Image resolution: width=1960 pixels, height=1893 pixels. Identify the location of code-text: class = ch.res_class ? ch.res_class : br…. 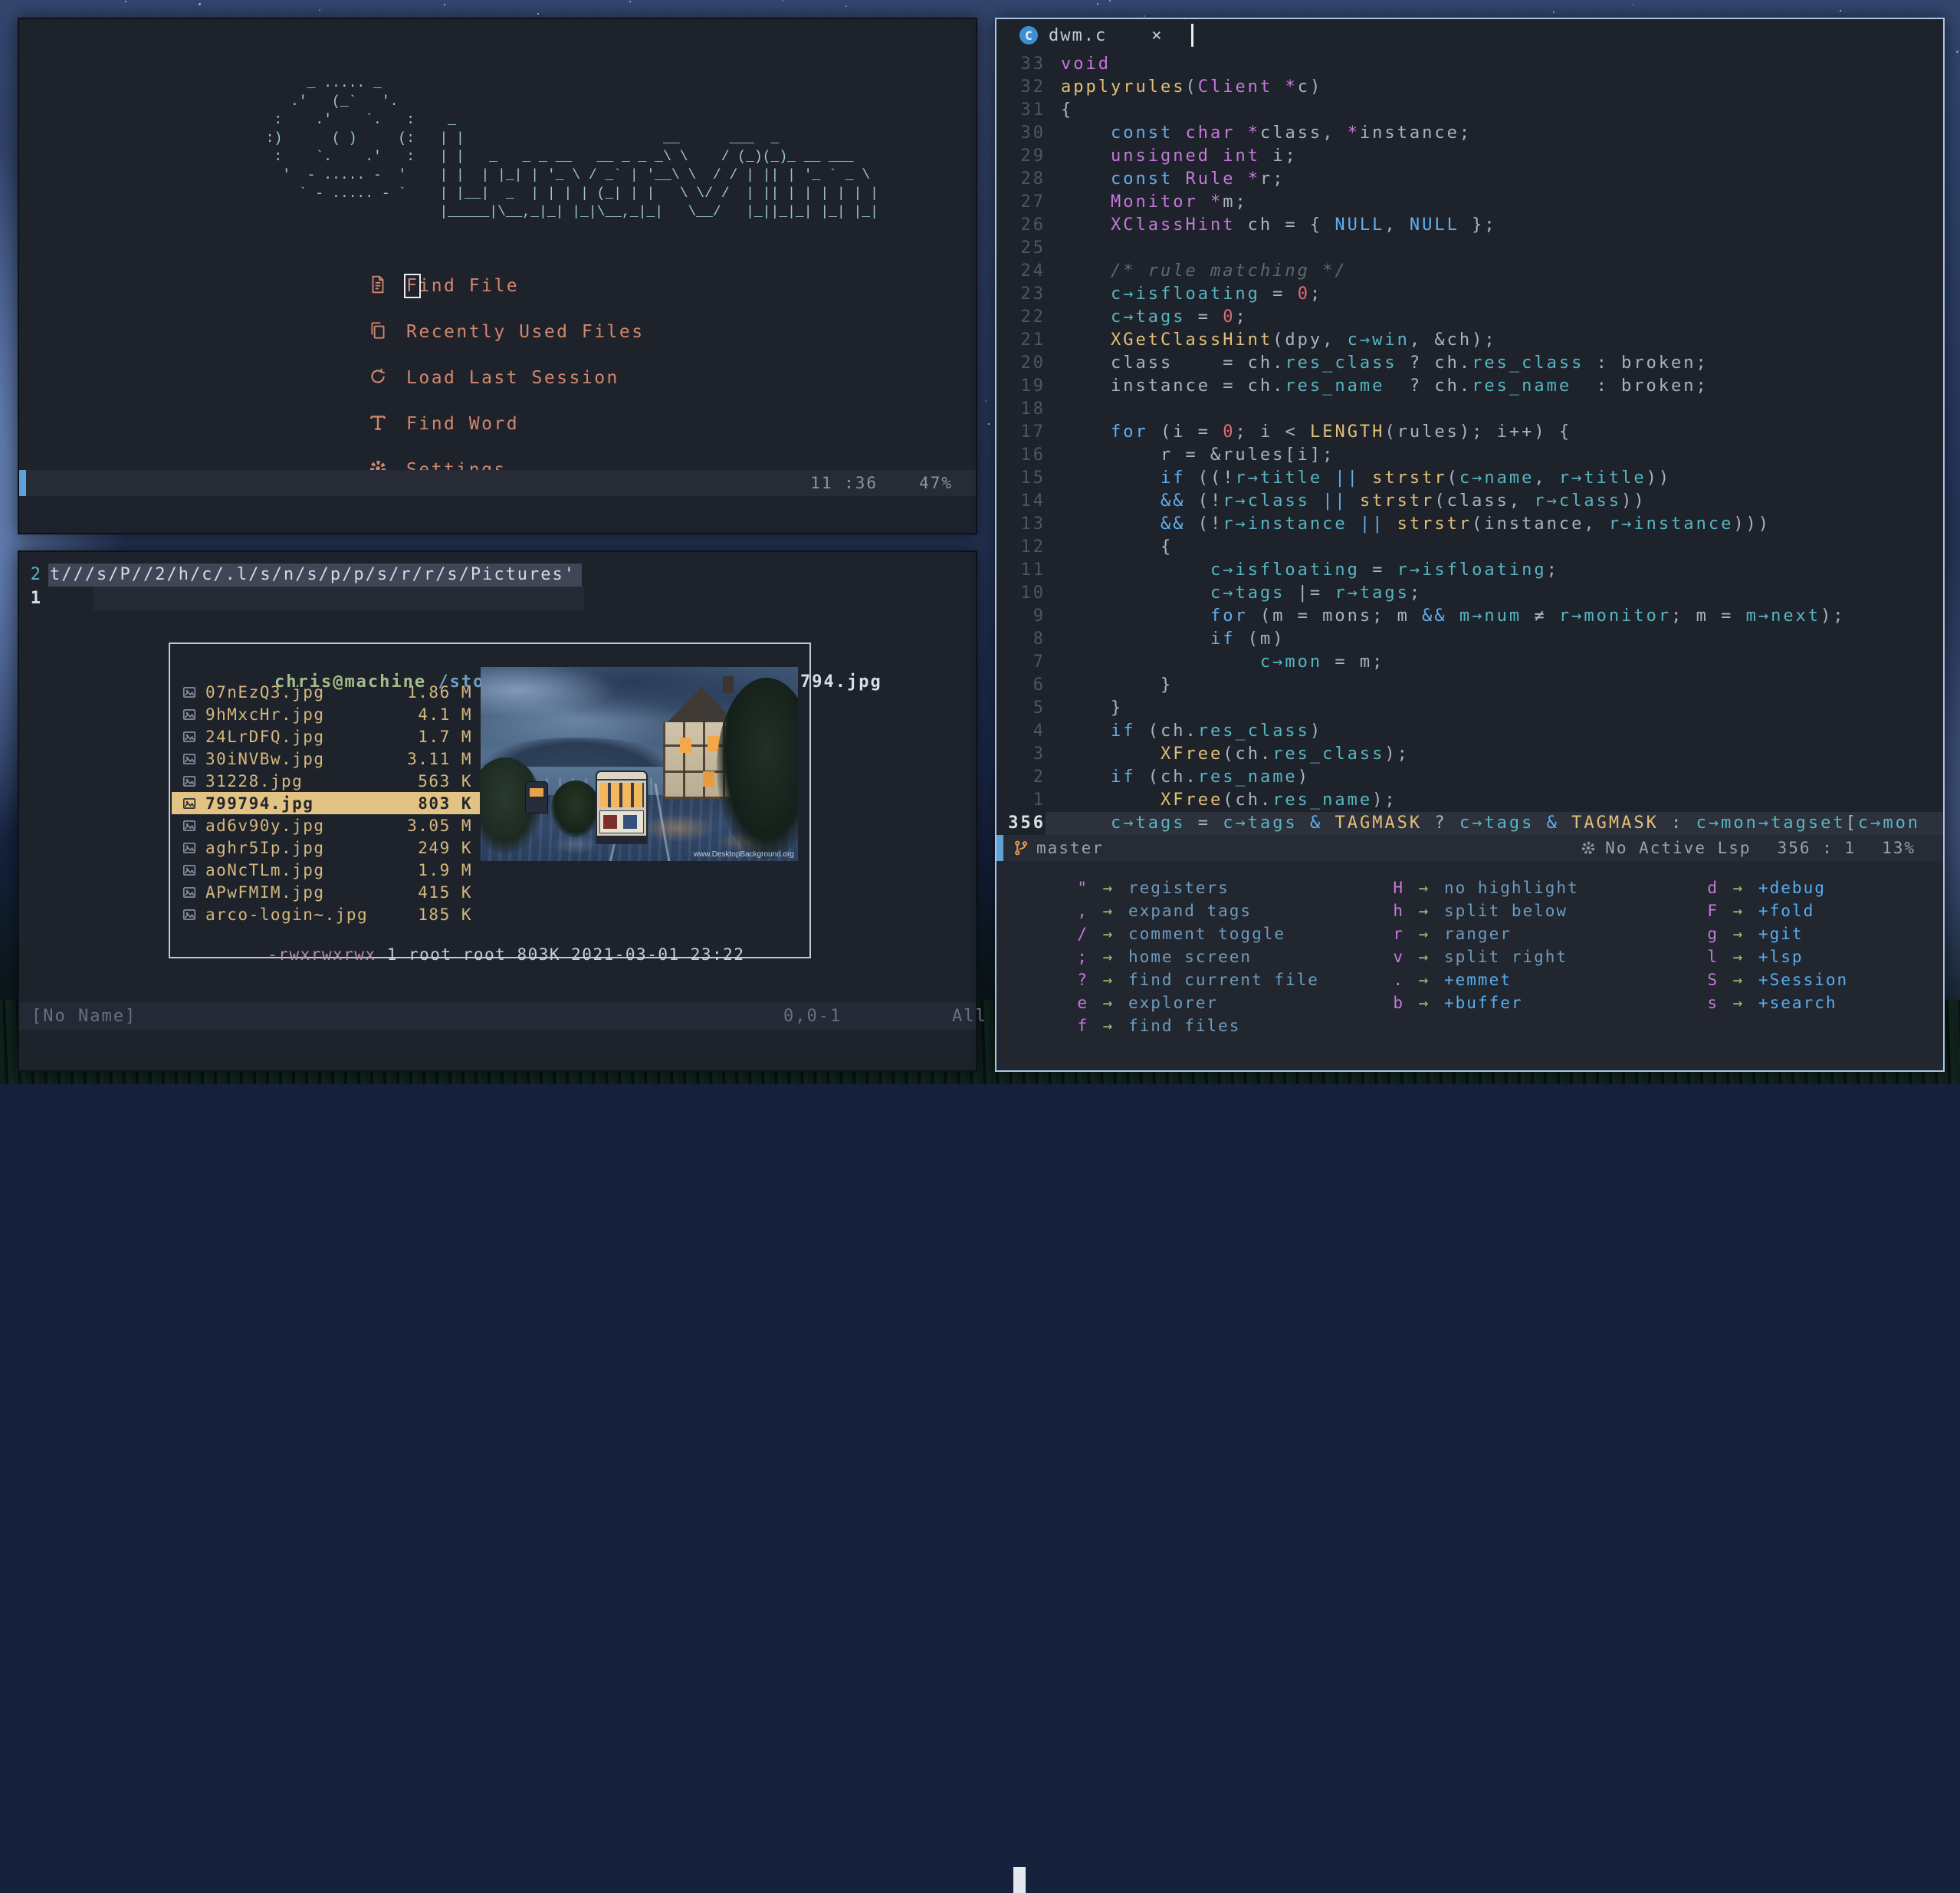
(1494, 363).